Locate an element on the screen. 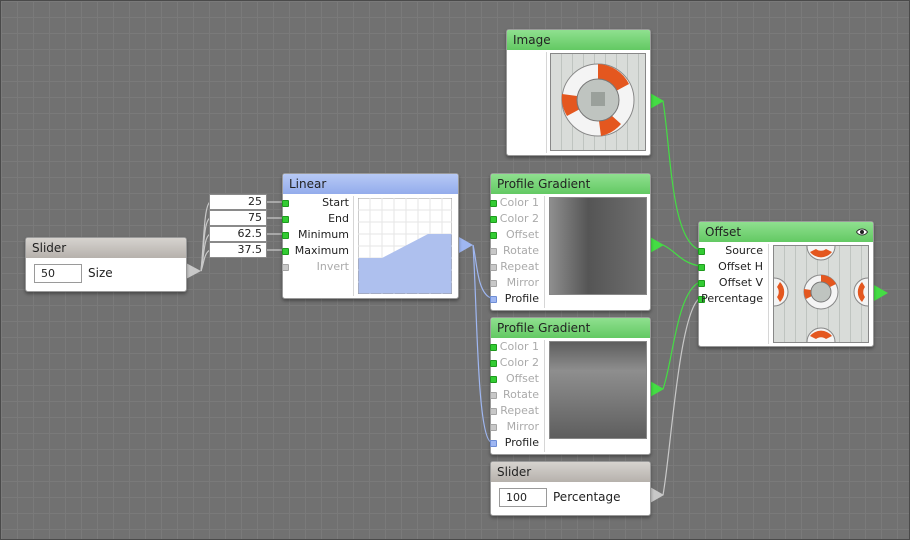 This screenshot has width=910, height=540. wire-gradient1-to-offseth is located at coordinates (681, 255).